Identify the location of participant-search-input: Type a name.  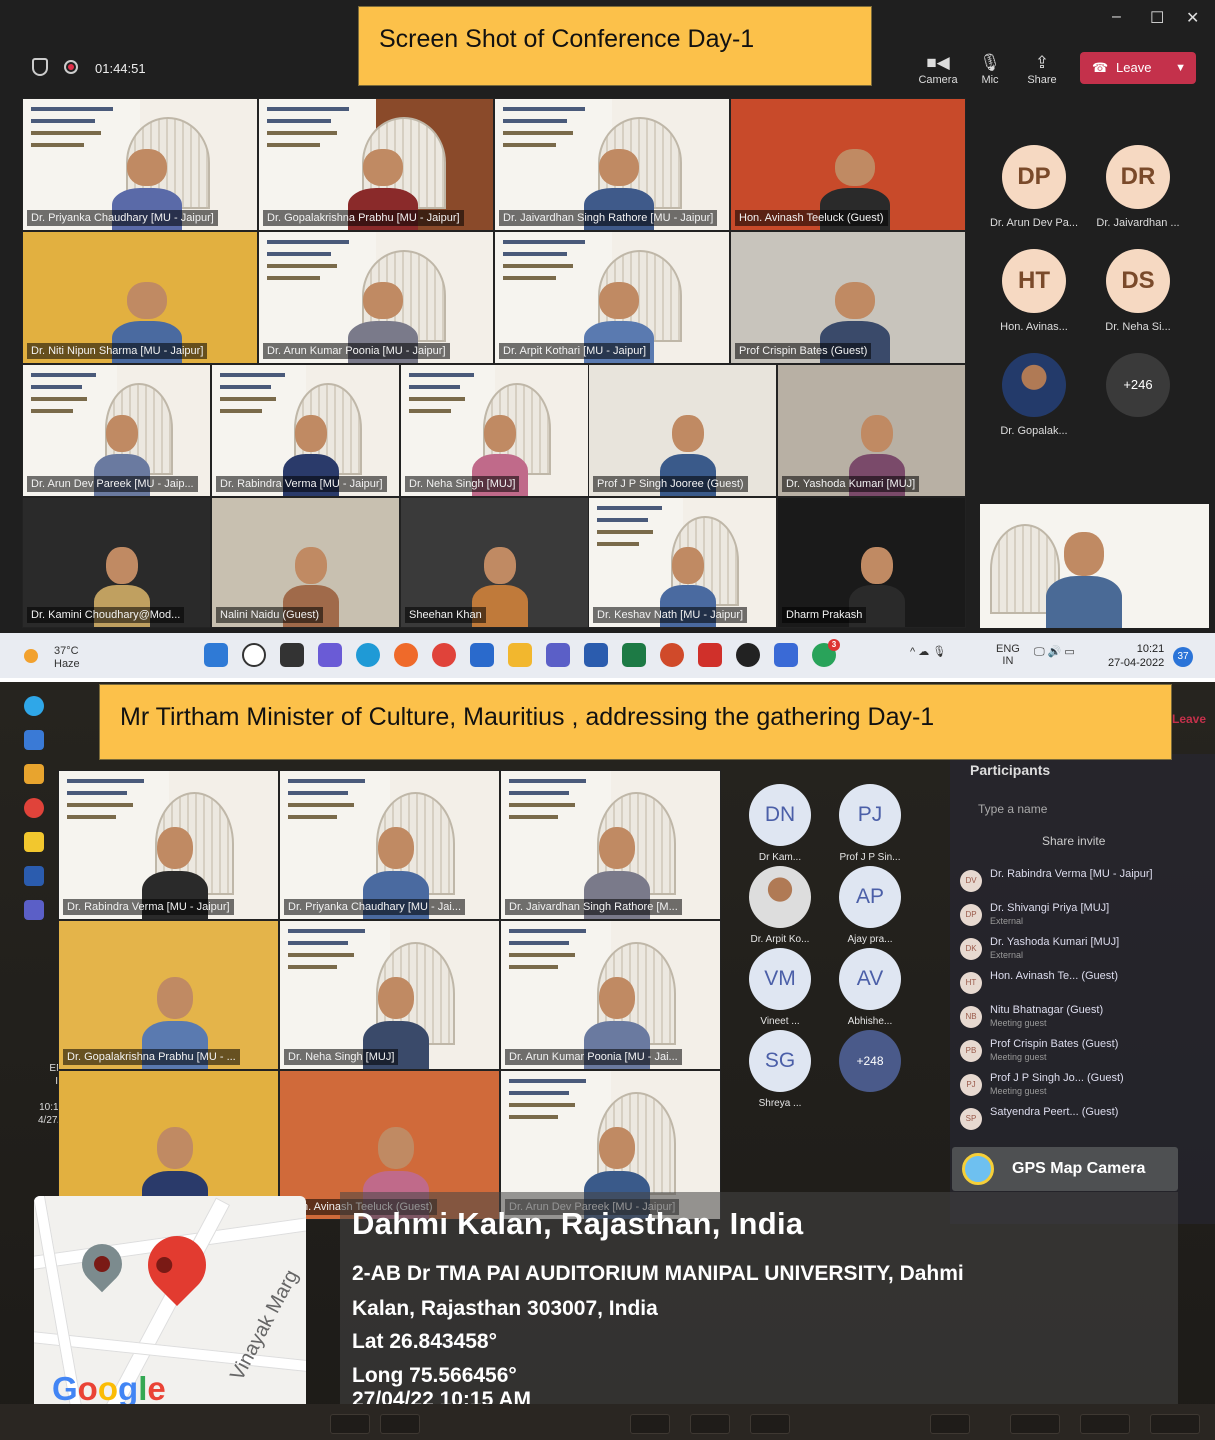
(1096, 809).